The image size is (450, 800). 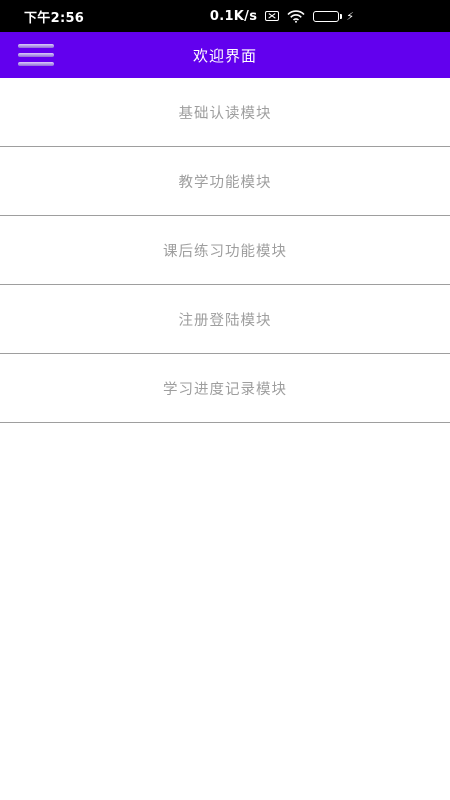 I want to click on battery-icon: 81, so click(x=328, y=16).